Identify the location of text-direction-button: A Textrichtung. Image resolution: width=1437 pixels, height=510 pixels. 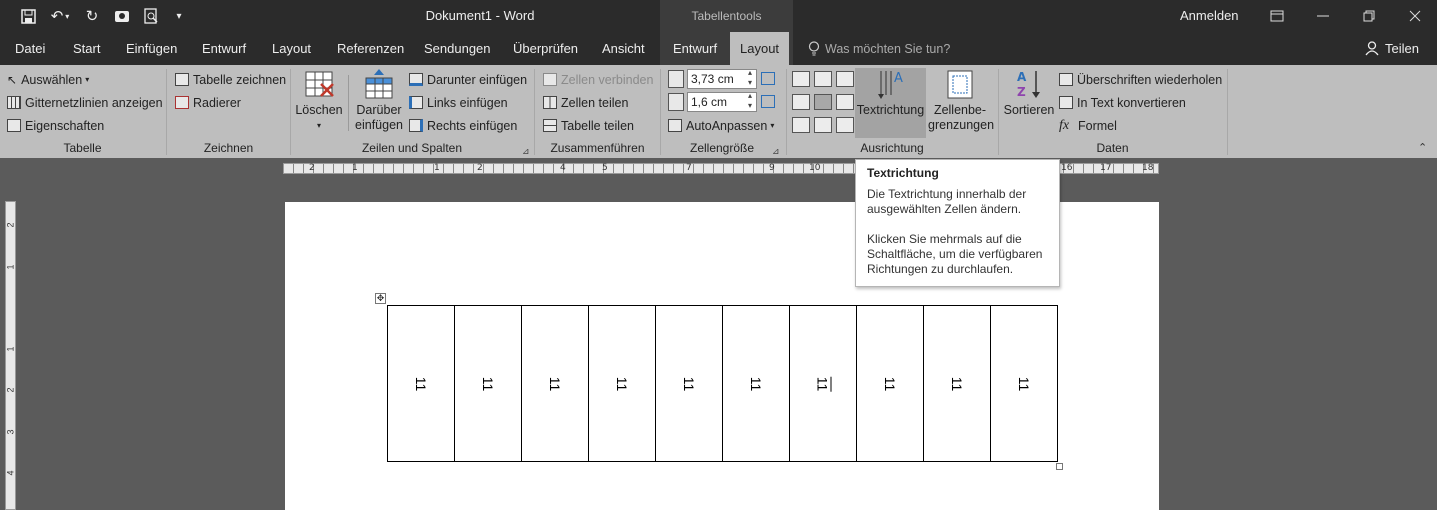
(890, 103).